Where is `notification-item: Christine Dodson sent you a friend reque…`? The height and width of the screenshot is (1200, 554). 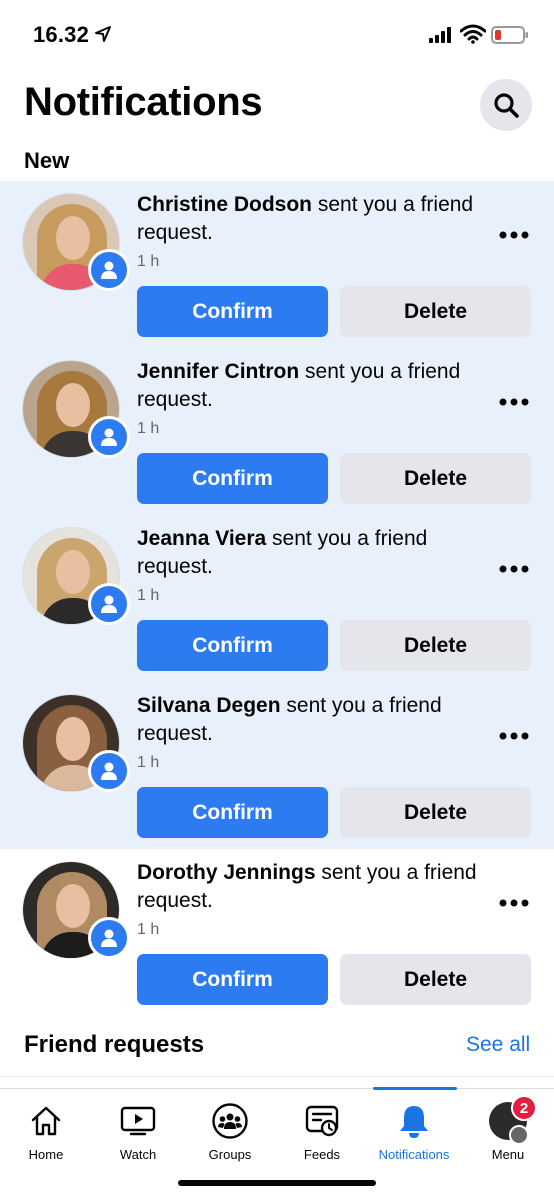
notification-item: Christine Dodson sent you a friend reque… is located at coordinates (277, 264).